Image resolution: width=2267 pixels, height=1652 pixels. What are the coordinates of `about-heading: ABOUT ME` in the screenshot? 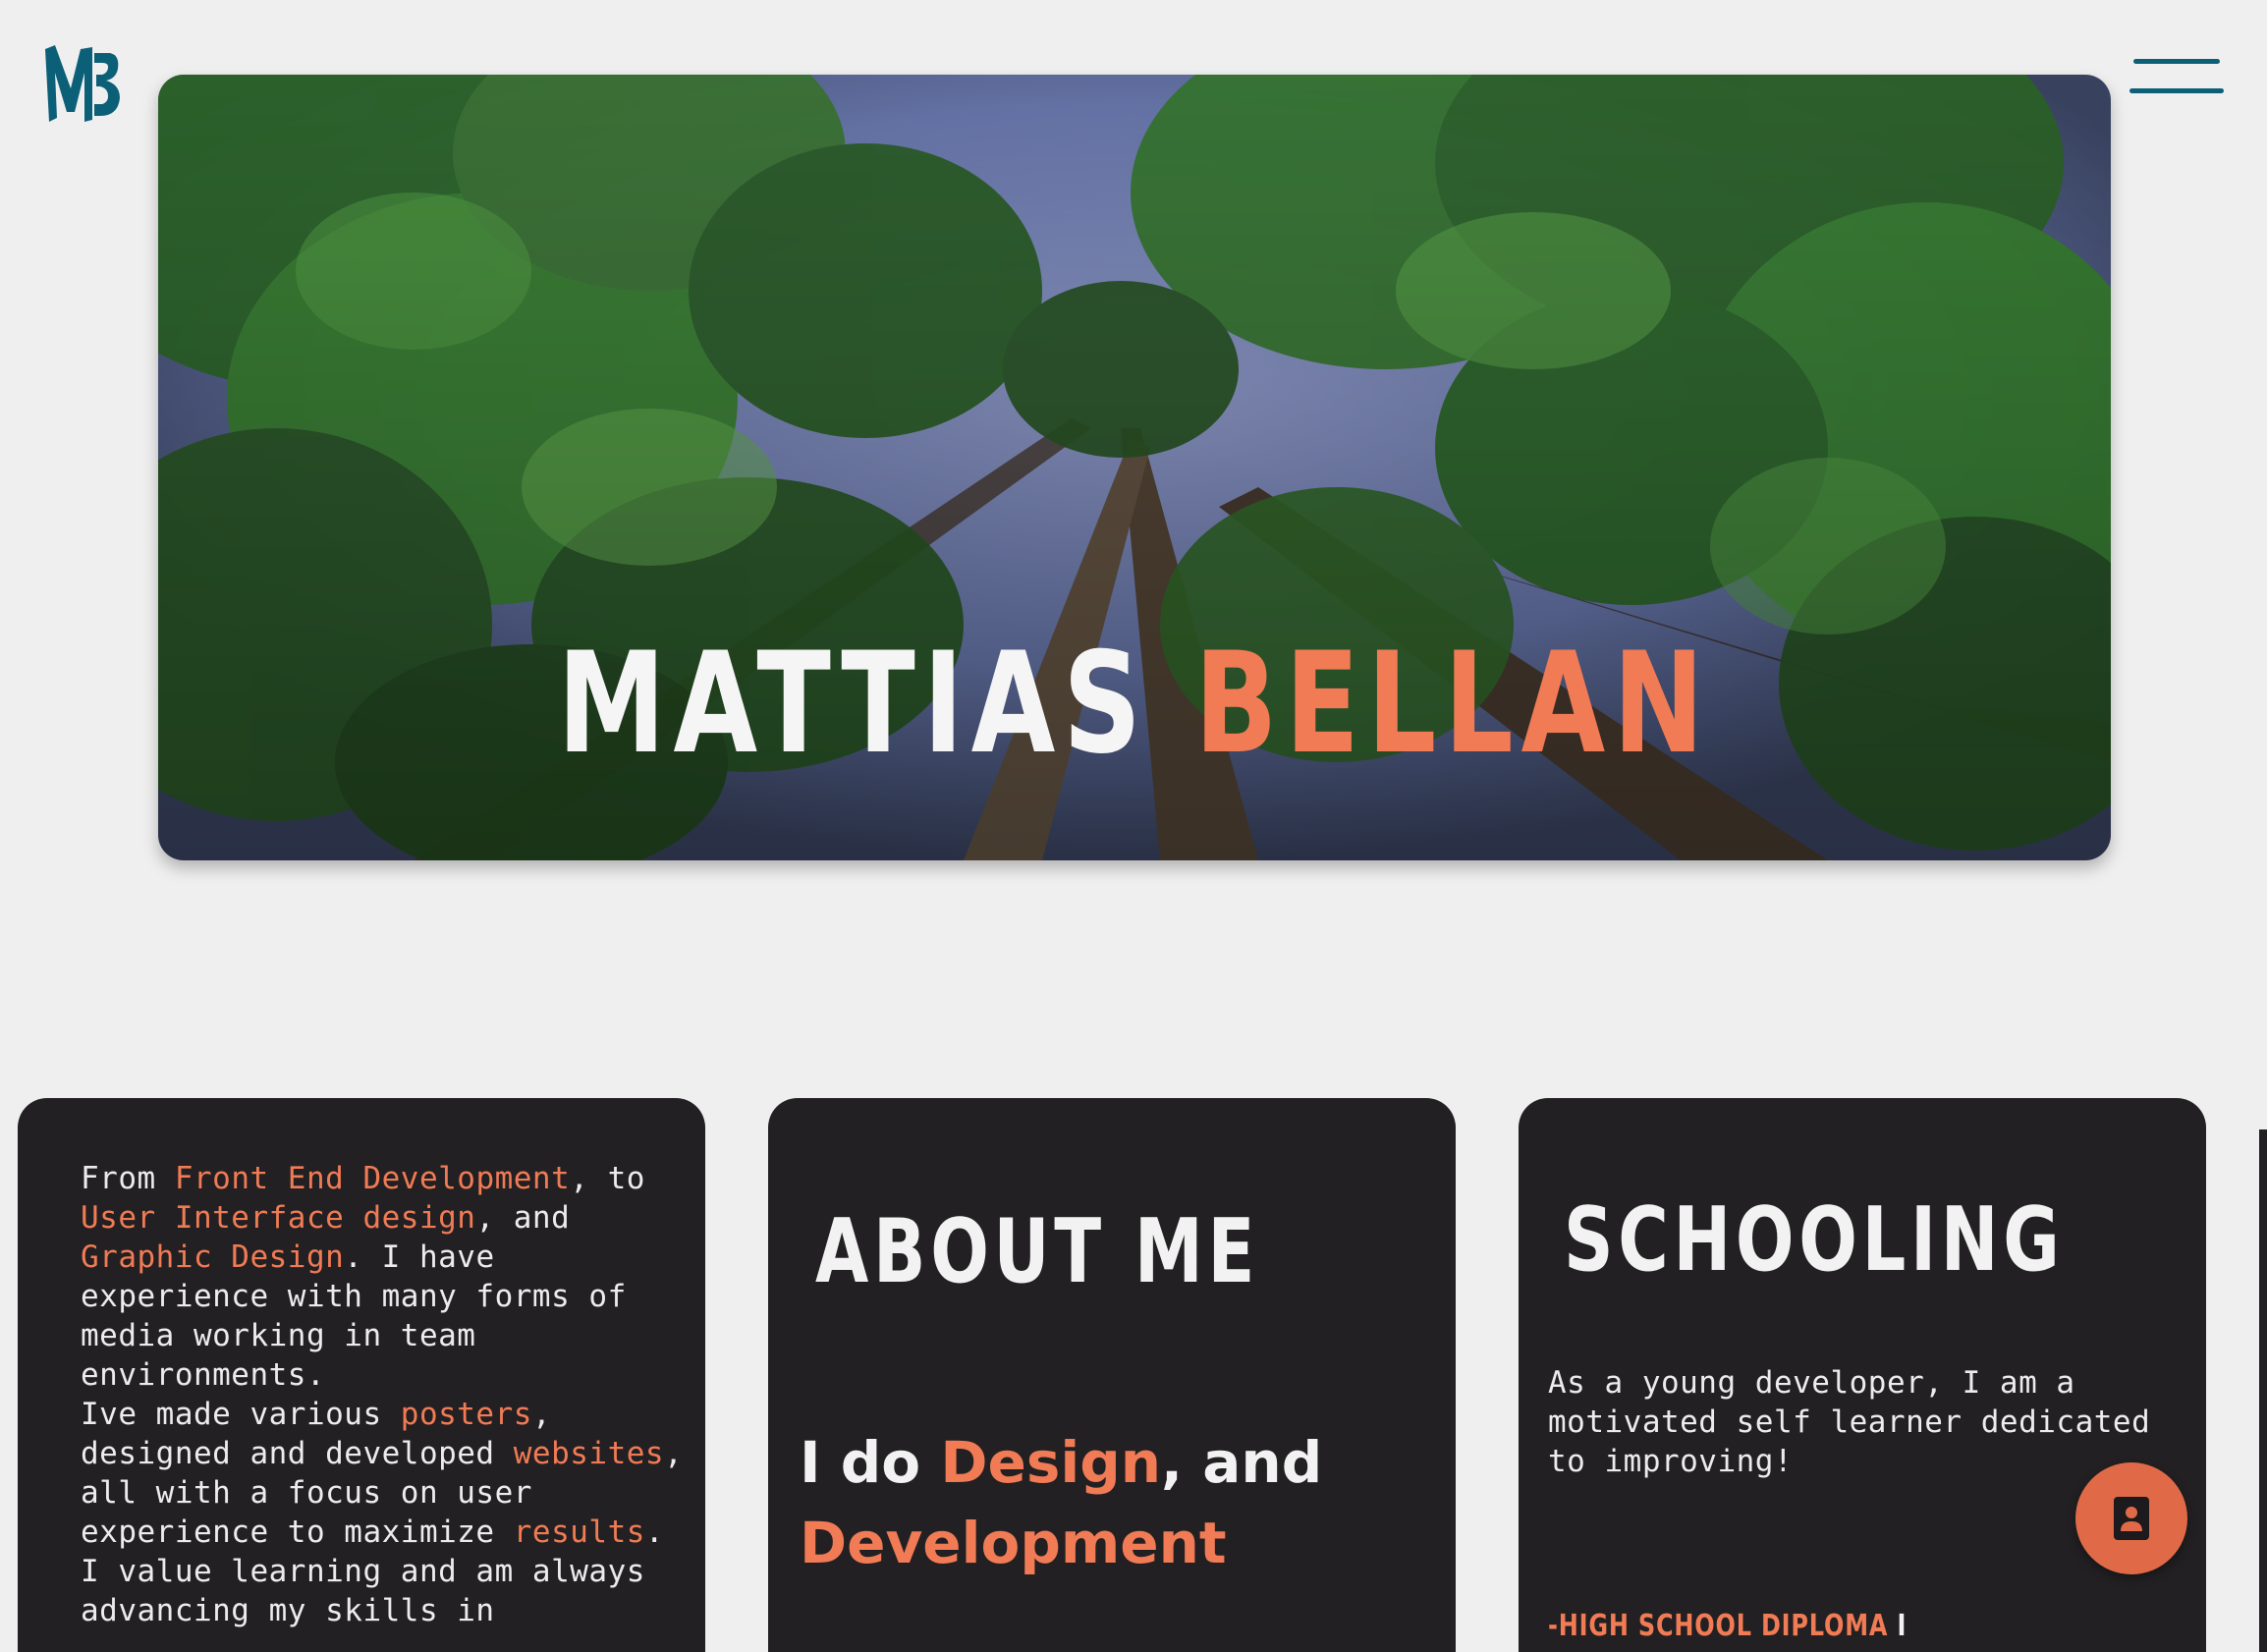 It's located at (1037, 1251).